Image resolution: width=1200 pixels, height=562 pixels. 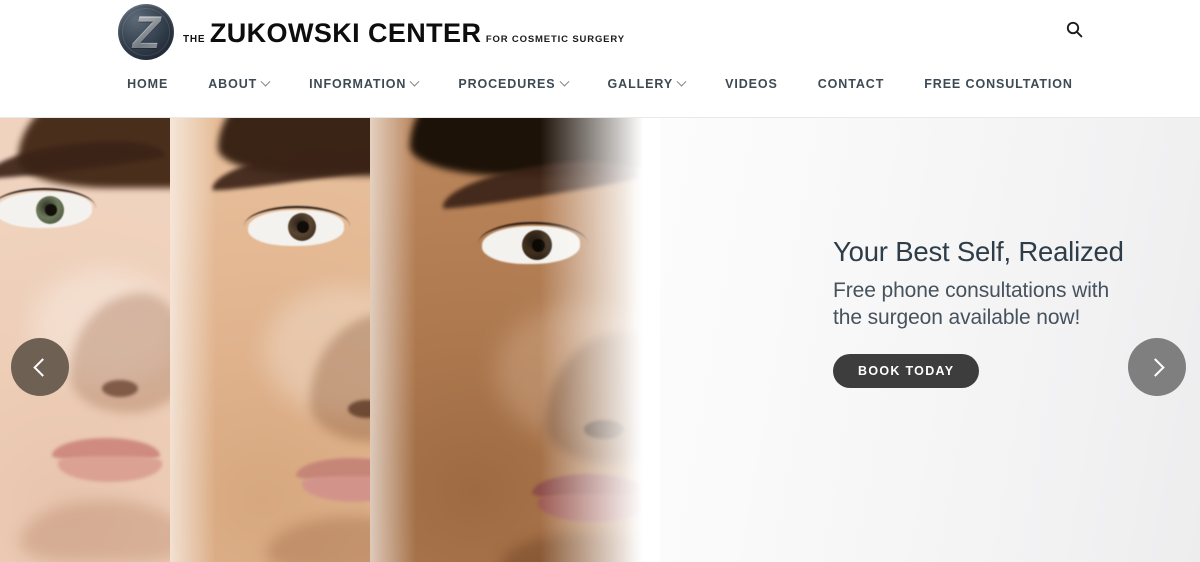 I want to click on chevron-right-icon, so click(x=1155, y=367).